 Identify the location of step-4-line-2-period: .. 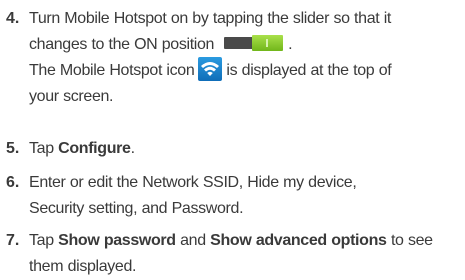
(290, 44).